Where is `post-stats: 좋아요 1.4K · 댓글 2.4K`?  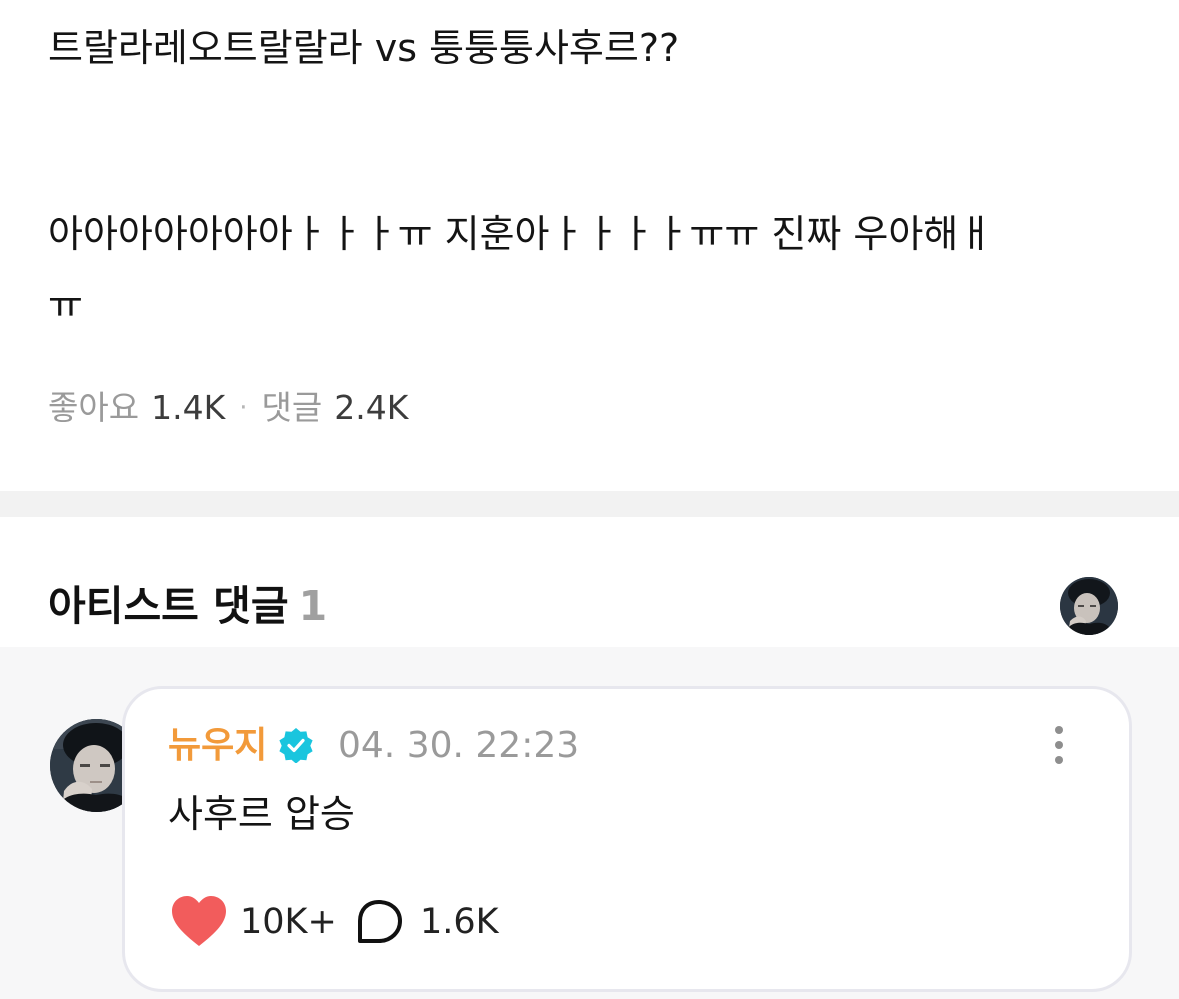 post-stats: 좋아요 1.4K · 댓글 2.4K is located at coordinates (228, 408).